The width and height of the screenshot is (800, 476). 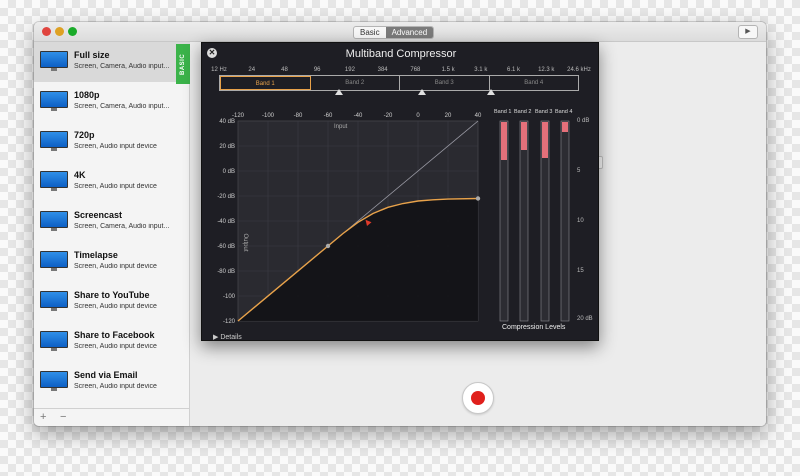 I want to click on meter-scale-tick: 10, so click(x=580, y=221).